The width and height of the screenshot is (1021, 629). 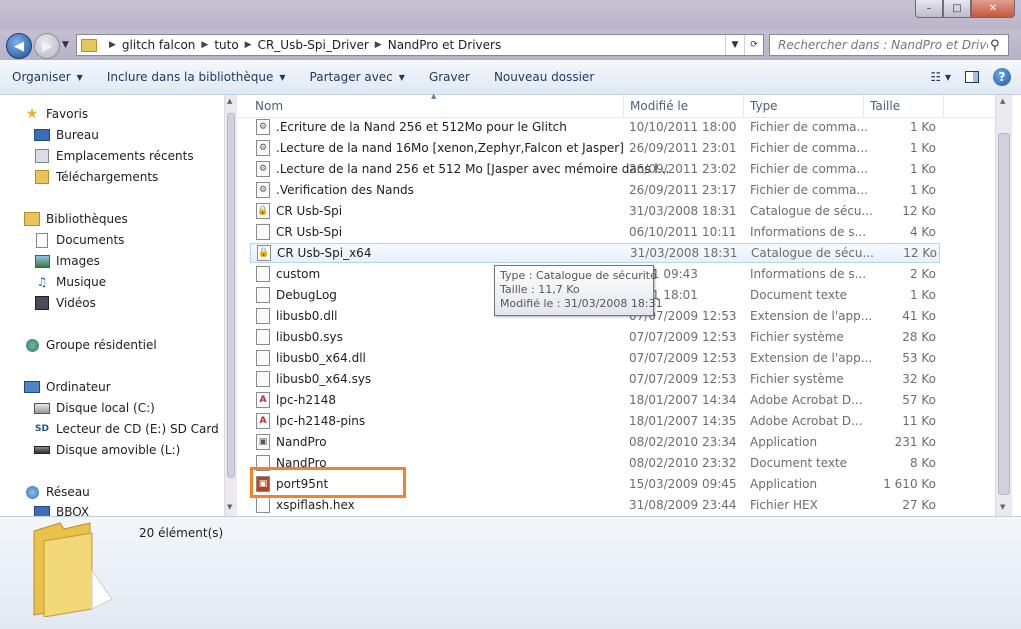 What do you see at coordinates (301, 442) in the screenshot?
I see `file-name: NandPro` at bounding box center [301, 442].